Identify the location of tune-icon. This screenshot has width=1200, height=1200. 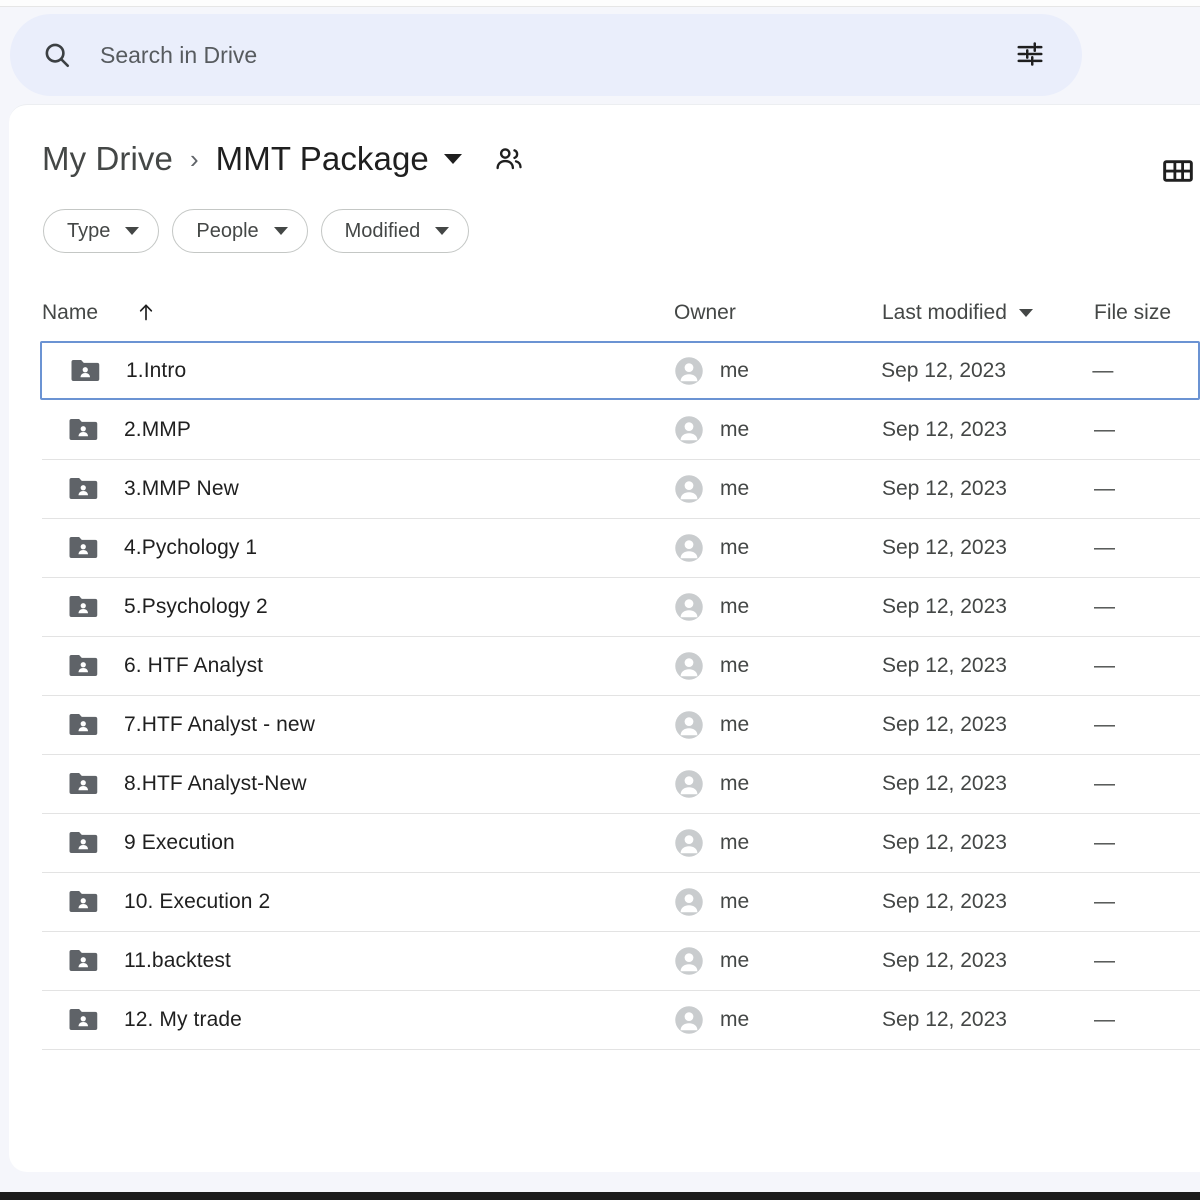
(1030, 55).